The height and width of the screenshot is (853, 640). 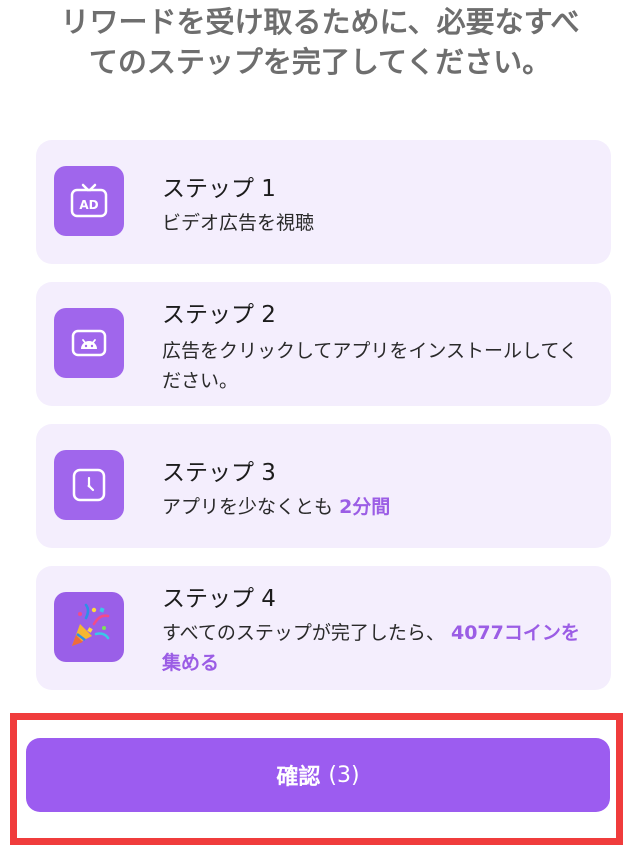 What do you see at coordinates (88, 205) in the screenshot?
I see `svg-text: AD` at bounding box center [88, 205].